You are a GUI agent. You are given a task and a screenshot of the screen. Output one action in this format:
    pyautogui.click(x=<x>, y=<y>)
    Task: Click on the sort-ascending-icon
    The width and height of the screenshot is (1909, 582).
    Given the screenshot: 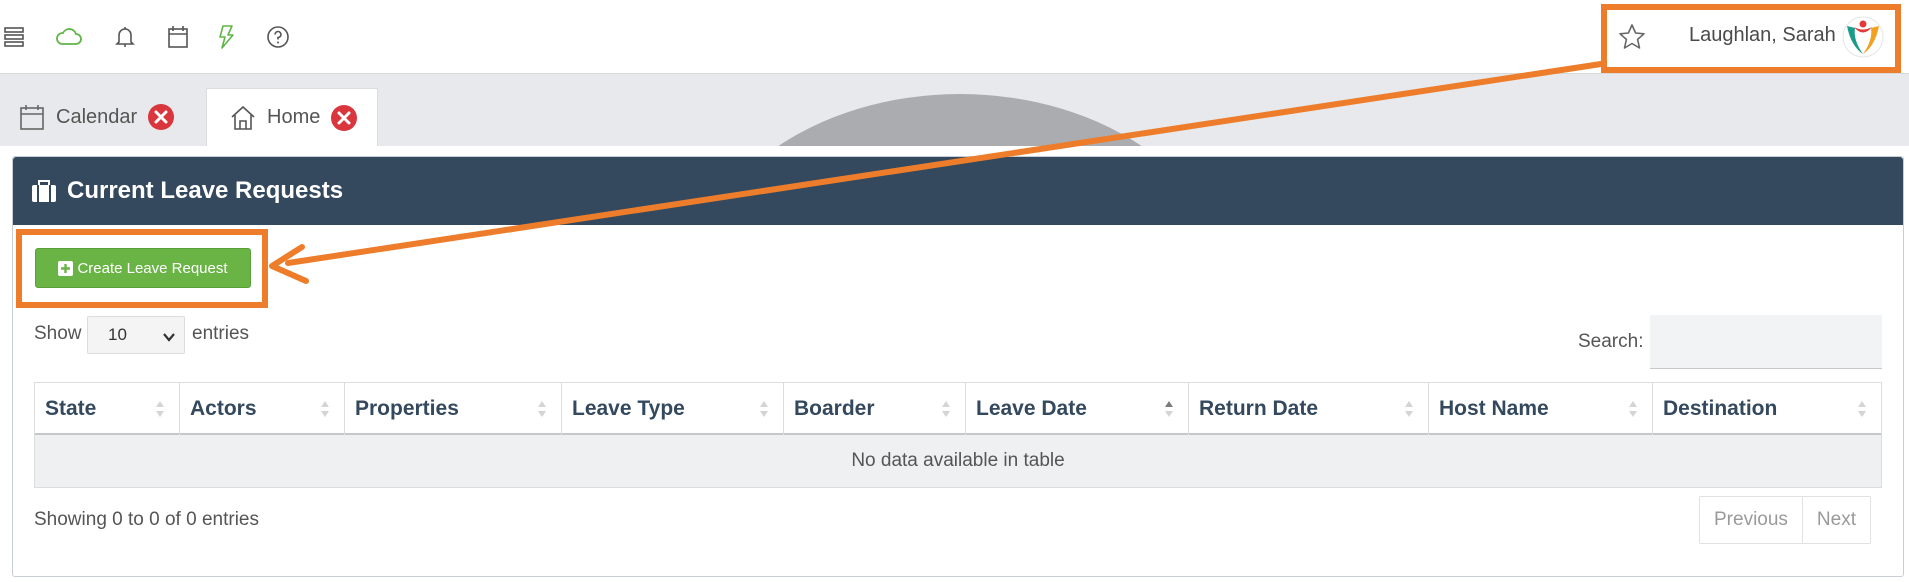 What is the action you would take?
    pyautogui.click(x=1169, y=409)
    